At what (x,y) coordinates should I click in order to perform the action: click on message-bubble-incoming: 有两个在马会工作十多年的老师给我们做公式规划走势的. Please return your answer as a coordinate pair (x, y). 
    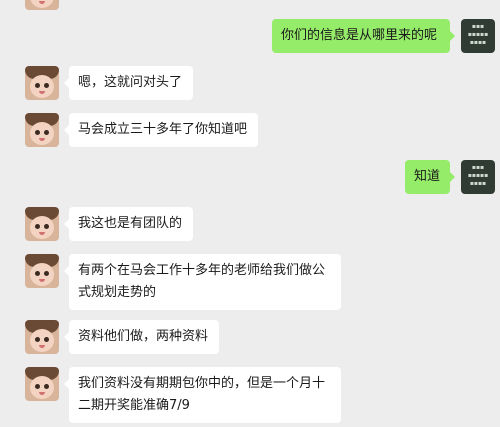
    Looking at the image, I should click on (202, 282).